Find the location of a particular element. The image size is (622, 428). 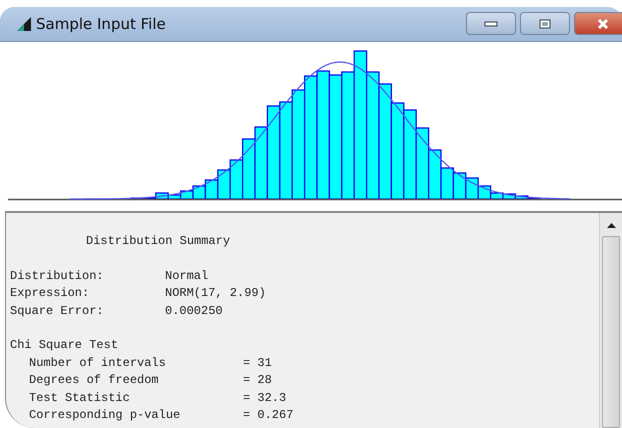

test-label: Number of intervals is located at coordinates (98, 363).